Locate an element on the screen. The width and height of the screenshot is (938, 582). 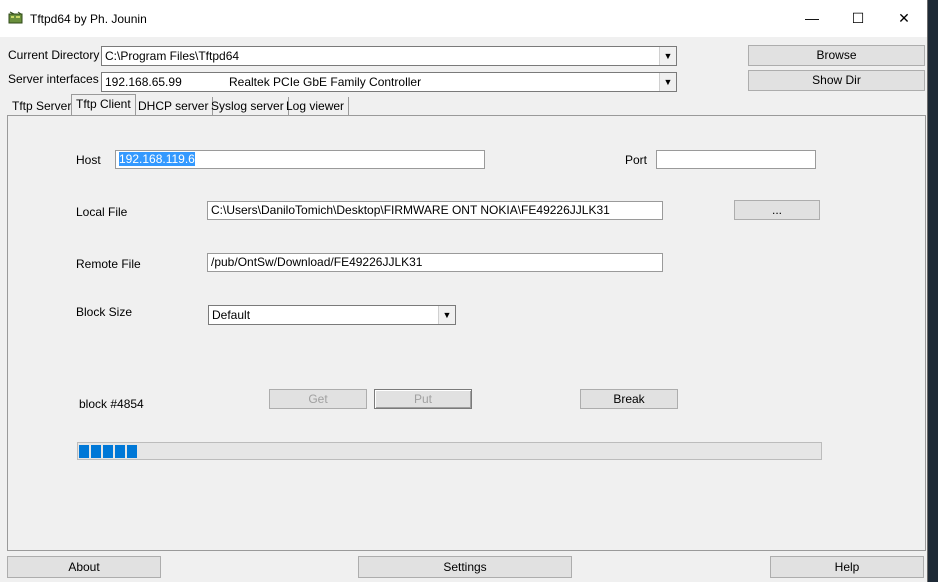
tab-syslog-server: Syslog server is located at coordinates (248, 106).